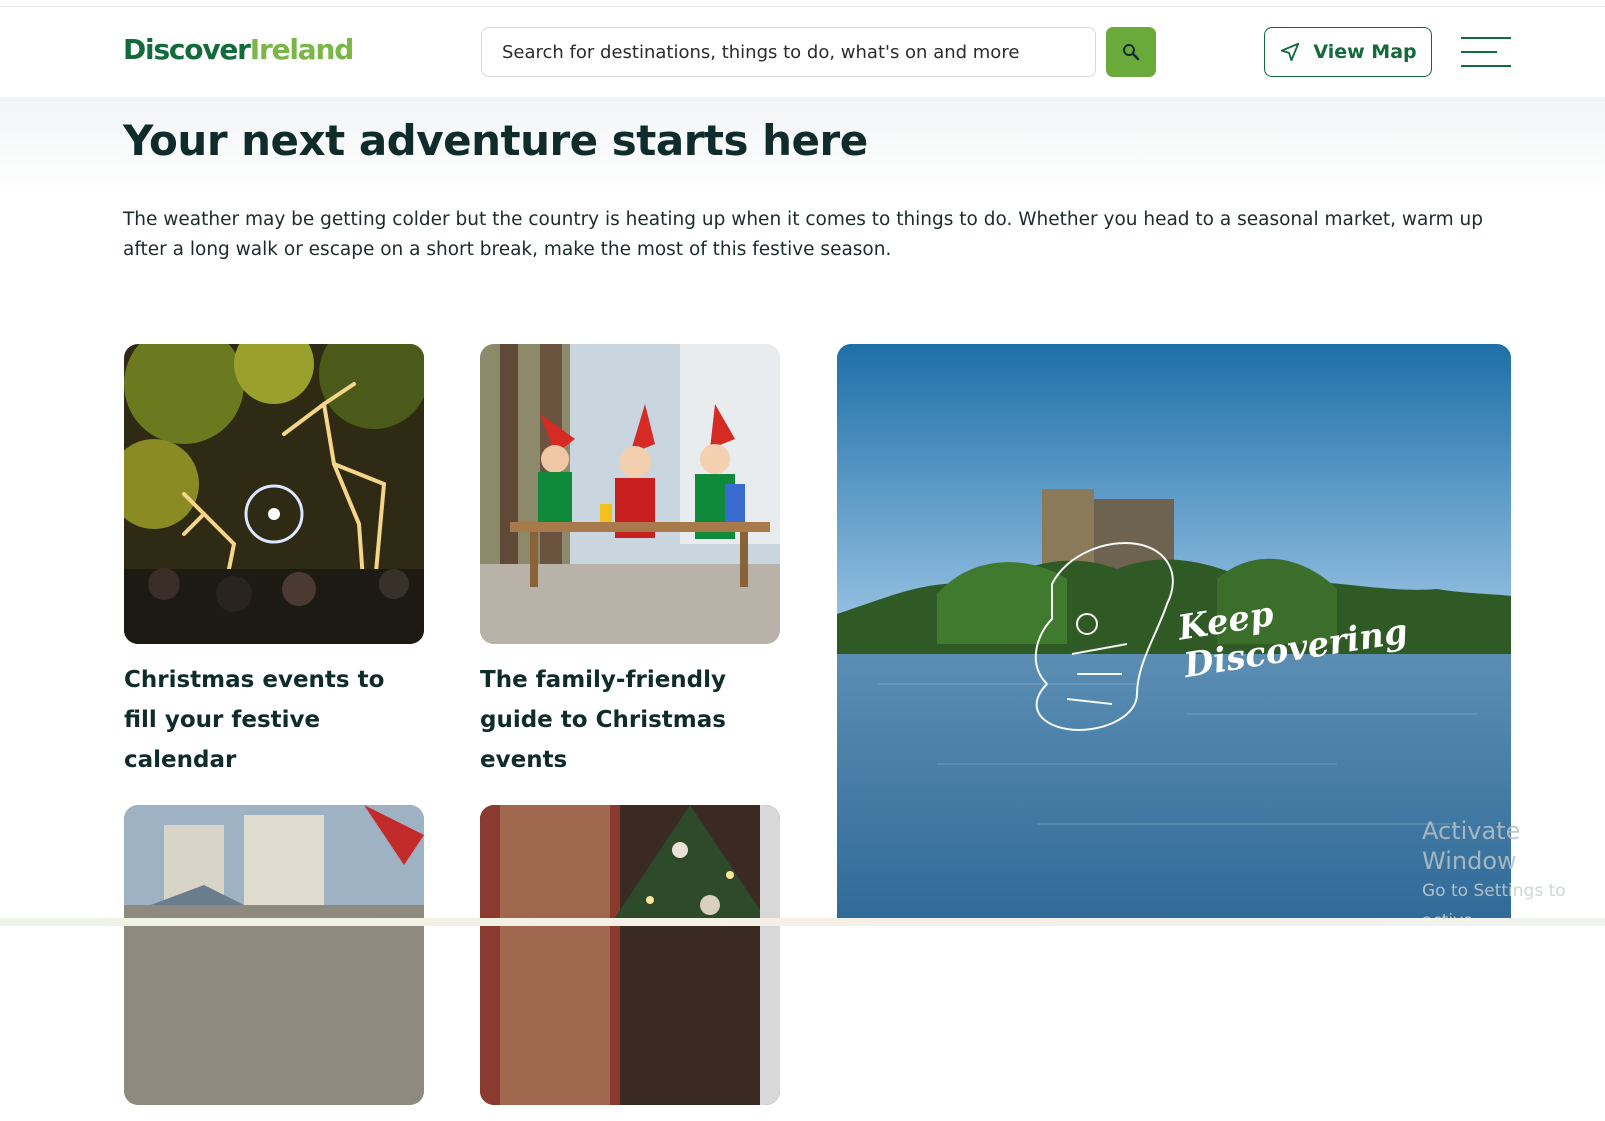 The height and width of the screenshot is (1121, 1605). What do you see at coordinates (1365, 52) in the screenshot?
I see `view-map-label: View Map` at bounding box center [1365, 52].